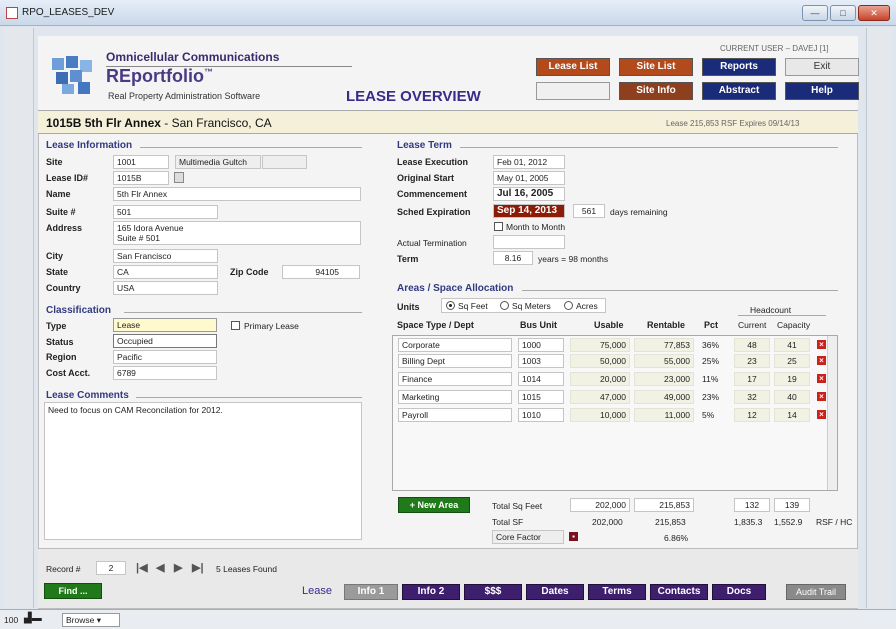  What do you see at coordinates (822, 91) in the screenshot?
I see `help-button: Help` at bounding box center [822, 91].